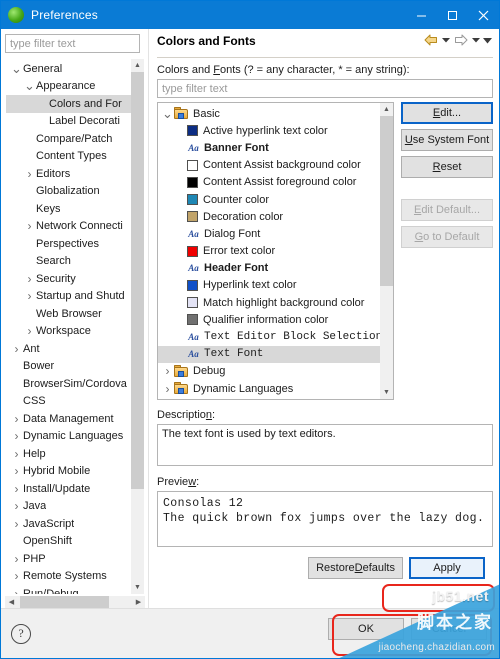 This screenshot has width=500, height=659. I want to click on apply-button: Apply, so click(447, 568).